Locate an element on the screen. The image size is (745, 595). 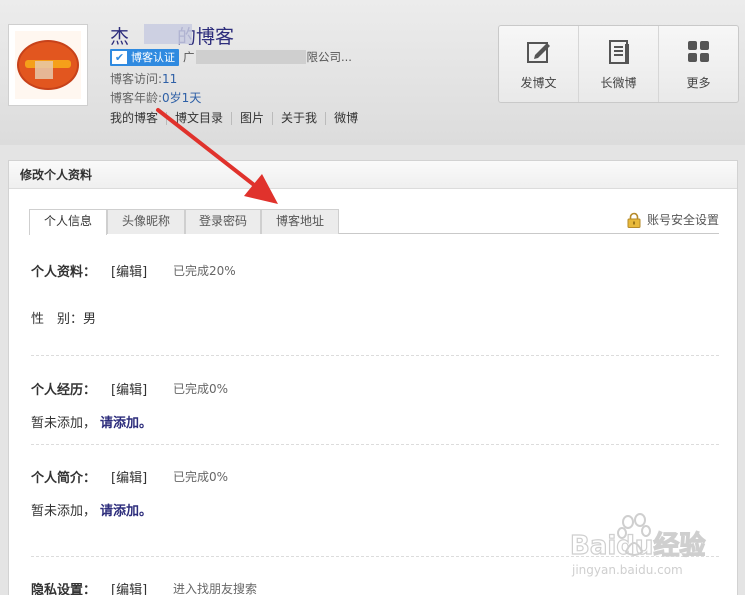
age-stat: 博客年龄:0岁1天 is located at coordinates (155, 97).